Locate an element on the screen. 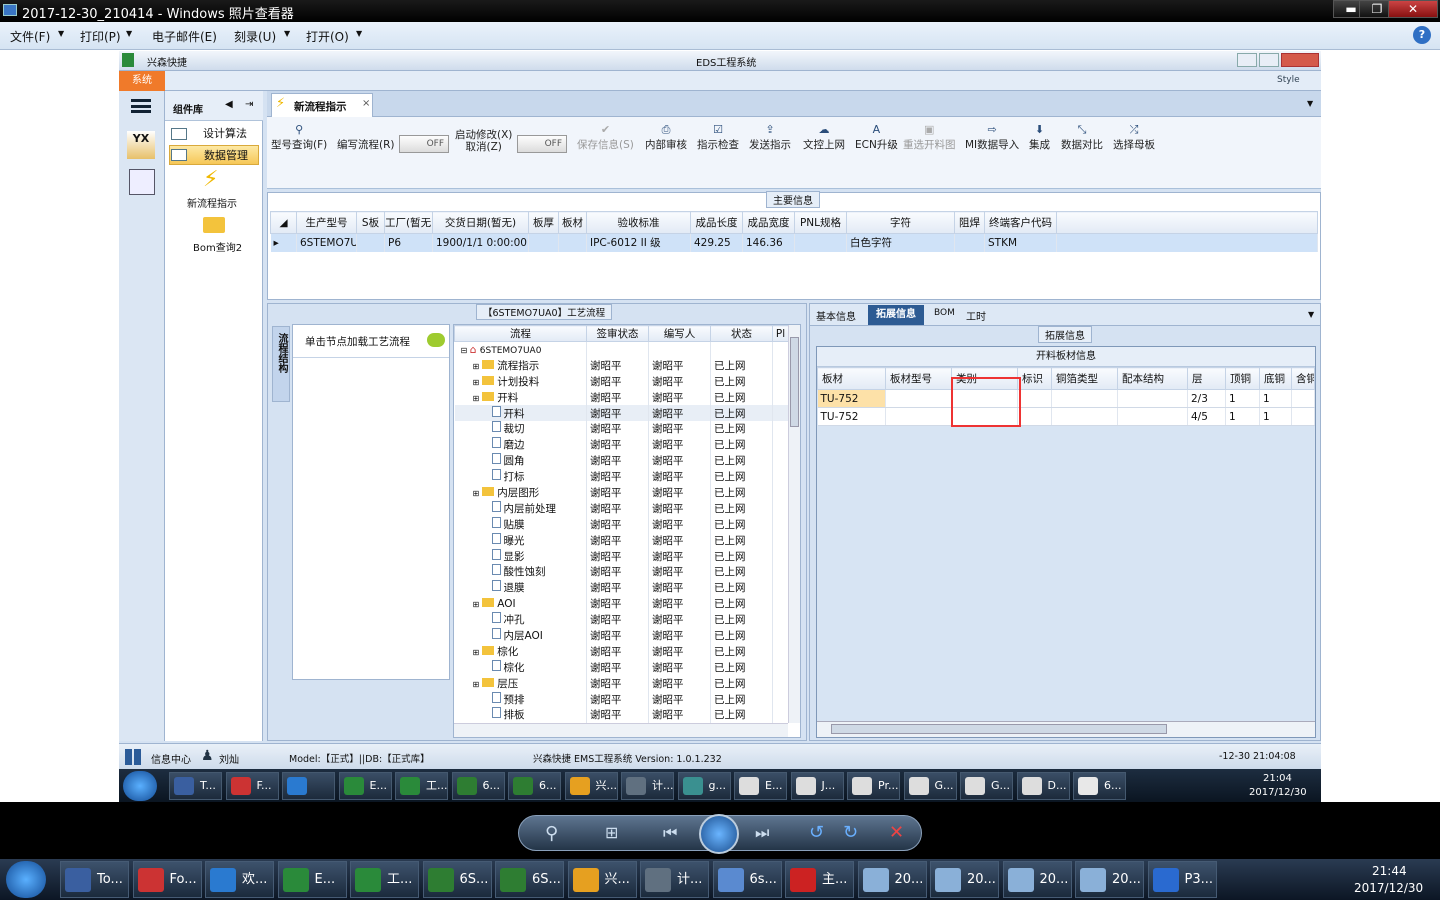  table-row: TU-752 2/3 1 1 is located at coordinates (1066, 398).